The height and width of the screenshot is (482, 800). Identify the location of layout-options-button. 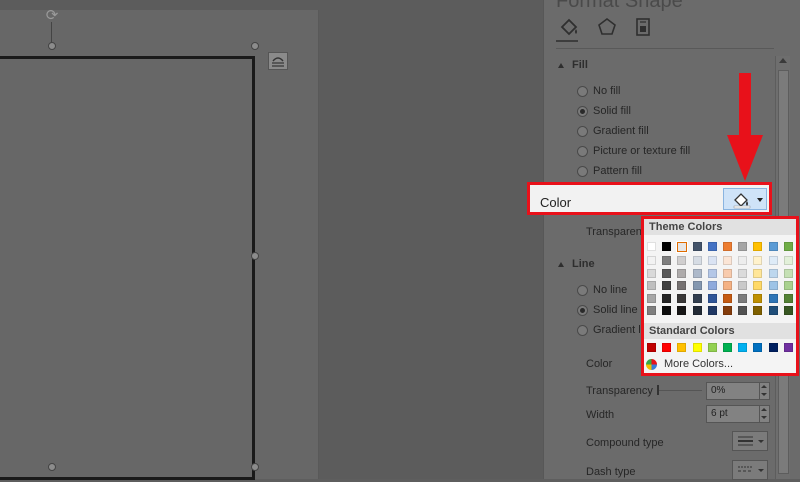
(278, 61).